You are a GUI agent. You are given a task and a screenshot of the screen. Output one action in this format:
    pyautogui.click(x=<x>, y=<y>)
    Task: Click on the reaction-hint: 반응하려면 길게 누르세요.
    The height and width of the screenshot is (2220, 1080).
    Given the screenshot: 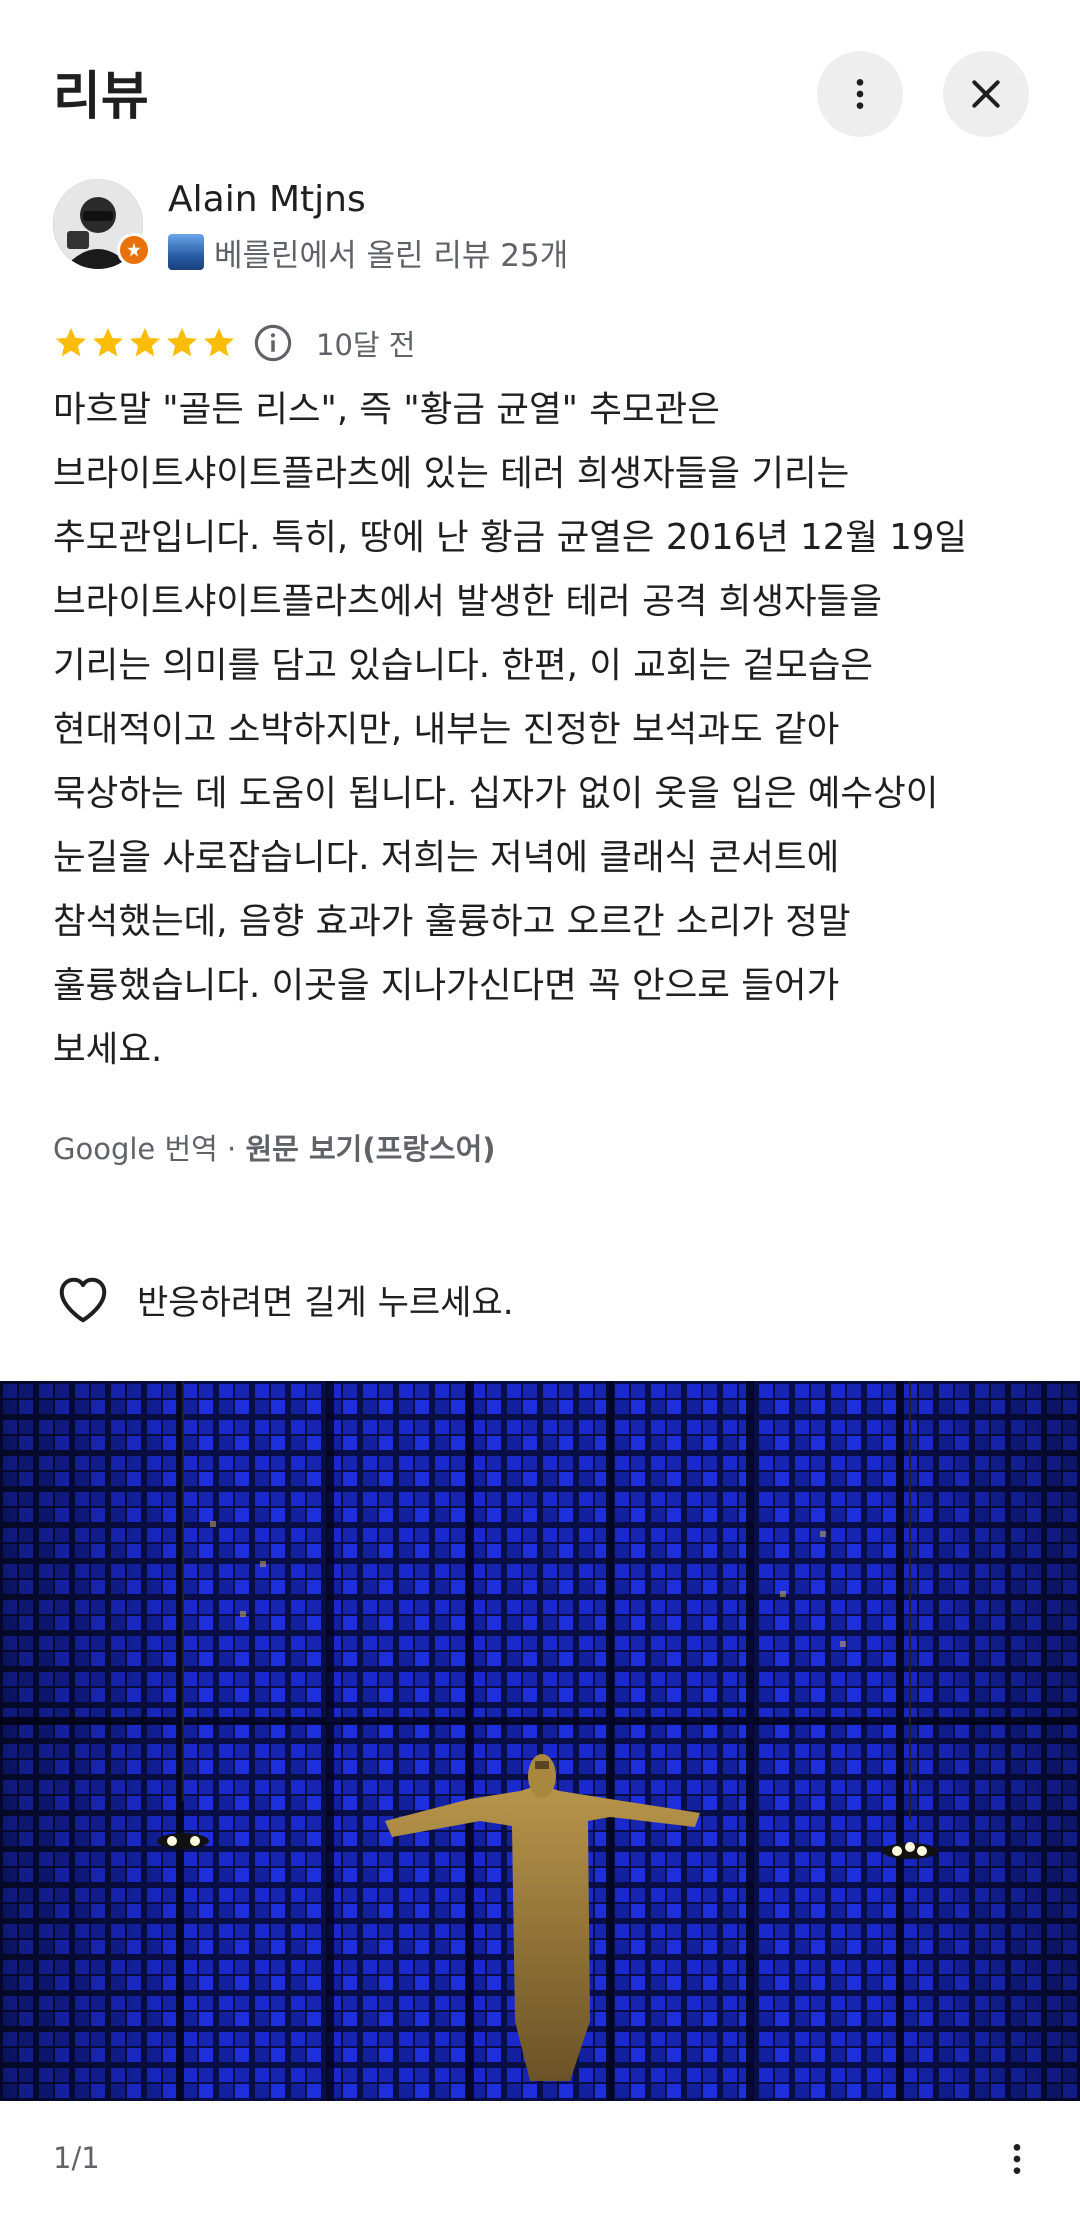 What is the action you would take?
    pyautogui.click(x=325, y=1302)
    